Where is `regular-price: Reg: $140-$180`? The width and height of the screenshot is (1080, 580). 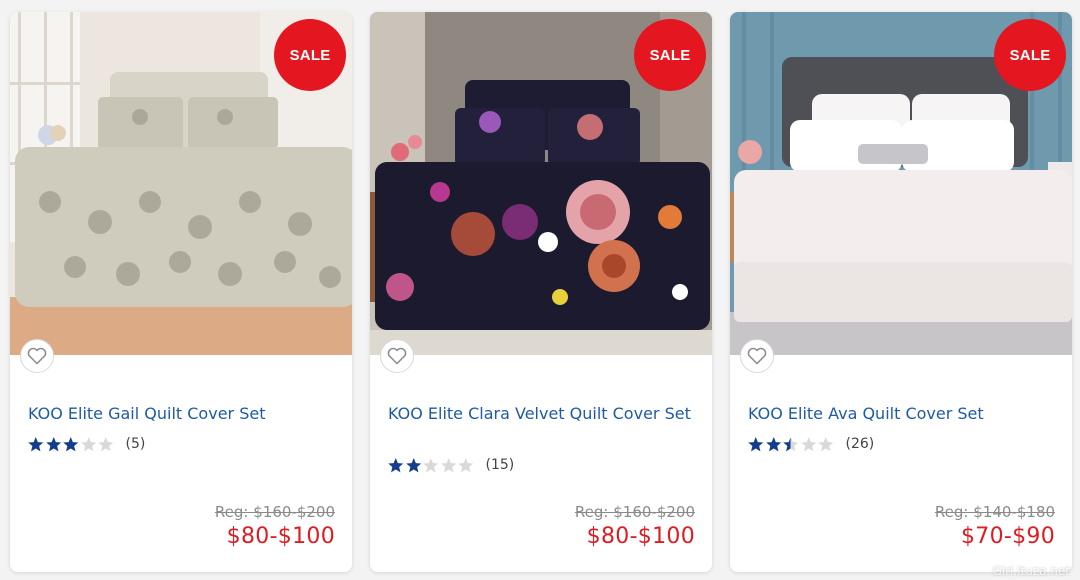
regular-price: Reg: $140-$180 is located at coordinates (994, 512).